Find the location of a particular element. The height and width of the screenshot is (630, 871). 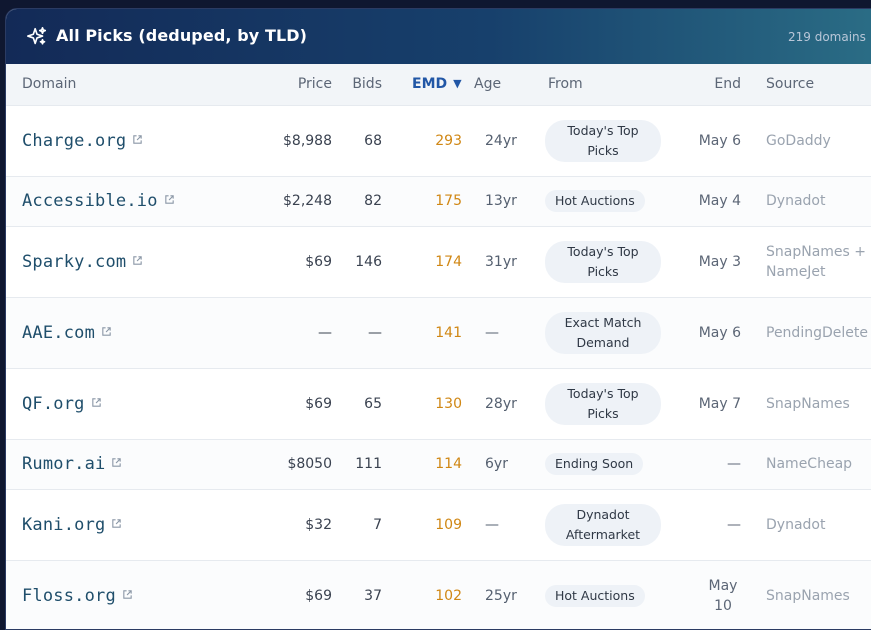

from-cell: Dynadot Aftermarket is located at coordinates (593, 524).